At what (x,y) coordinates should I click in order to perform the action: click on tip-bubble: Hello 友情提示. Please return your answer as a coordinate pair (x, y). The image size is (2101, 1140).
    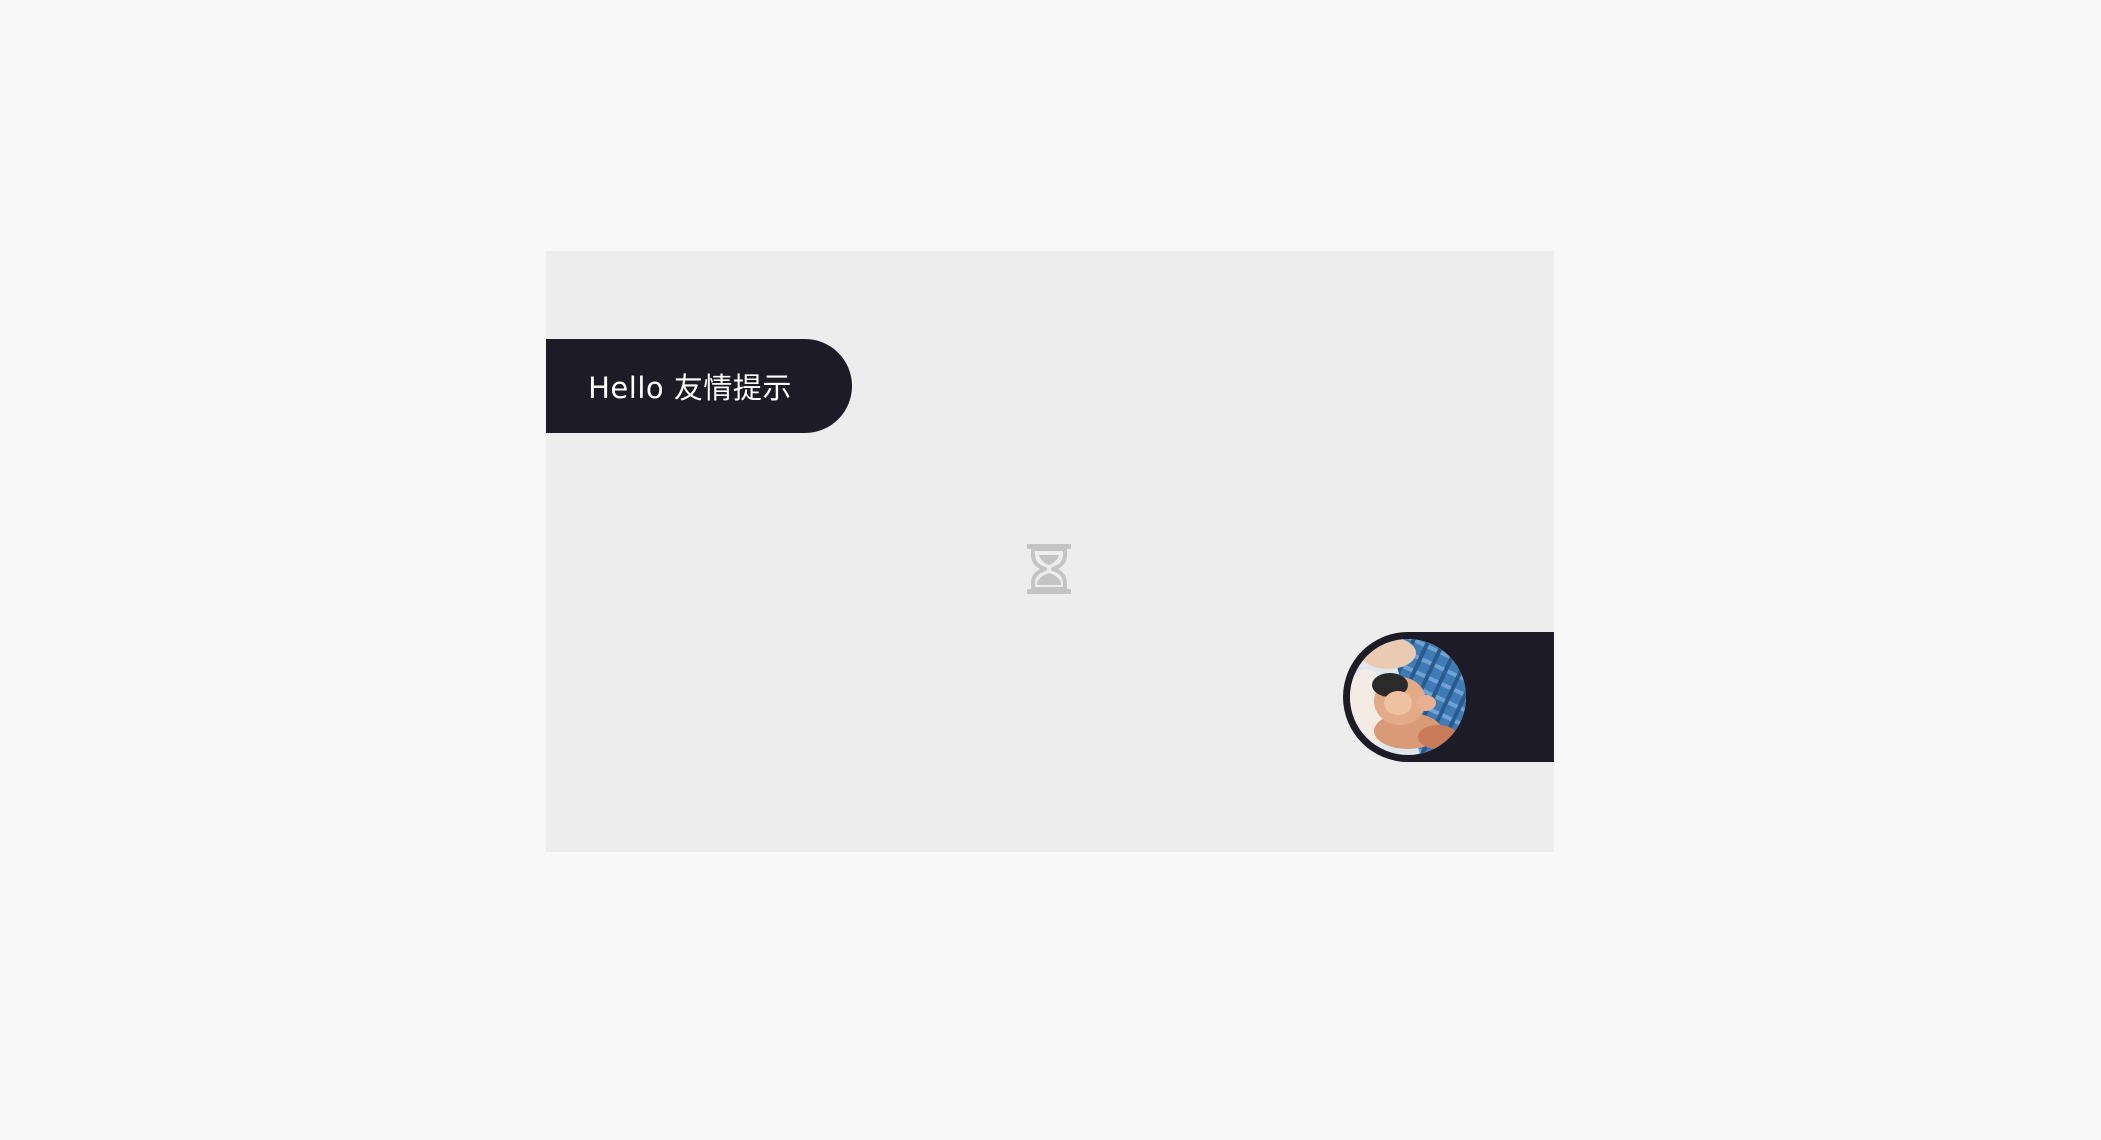
    Looking at the image, I should click on (699, 386).